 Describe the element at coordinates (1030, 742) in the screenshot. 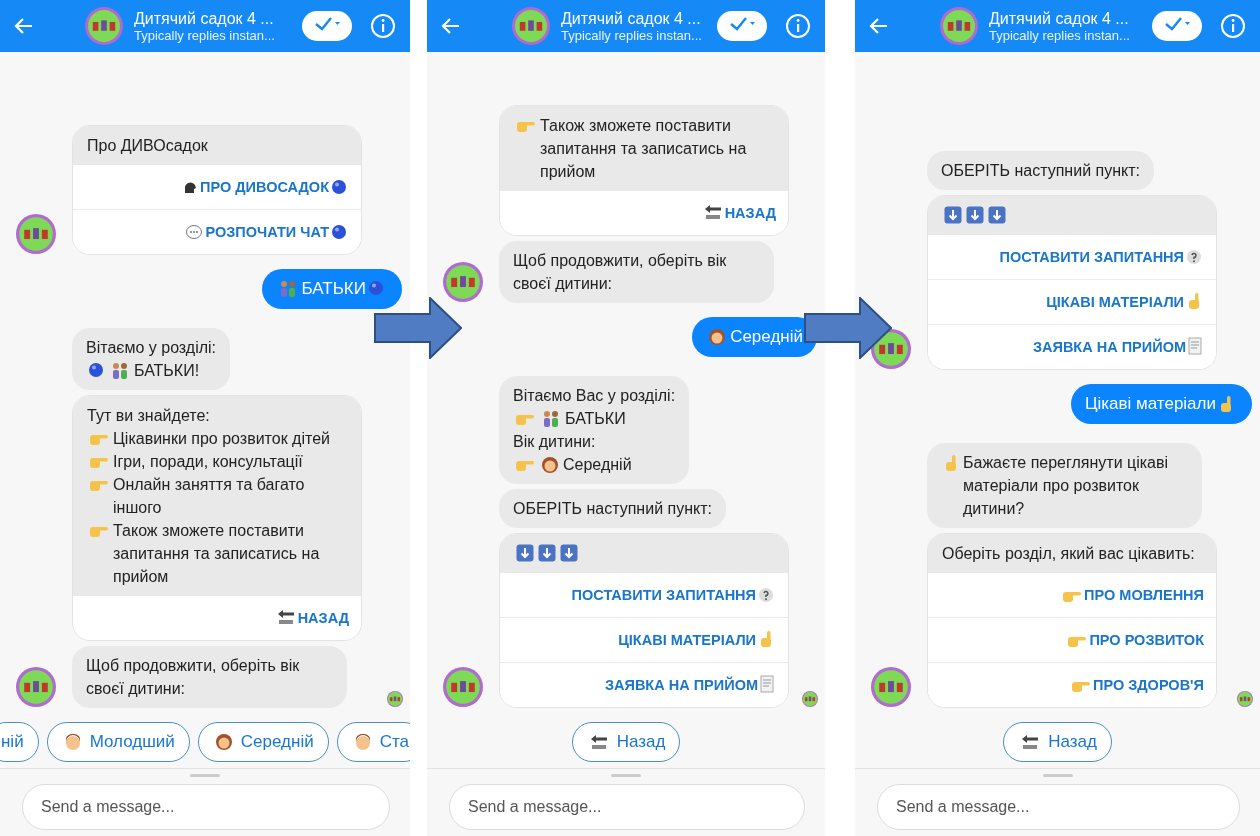

I see `back-arrow-icon` at that location.